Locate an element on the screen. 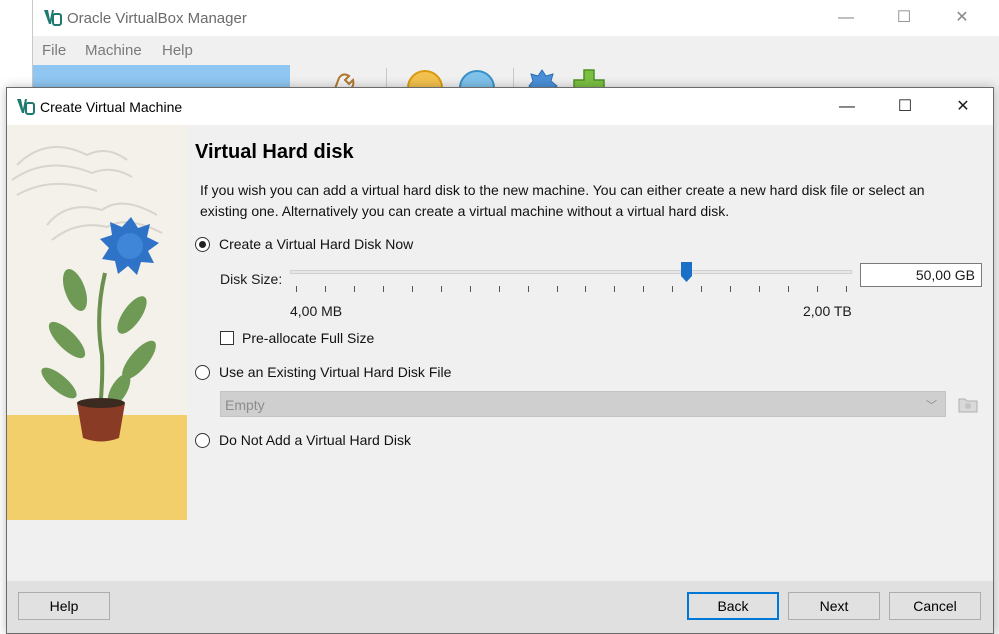  dialog-minimize-button: — is located at coordinates (847, 106).